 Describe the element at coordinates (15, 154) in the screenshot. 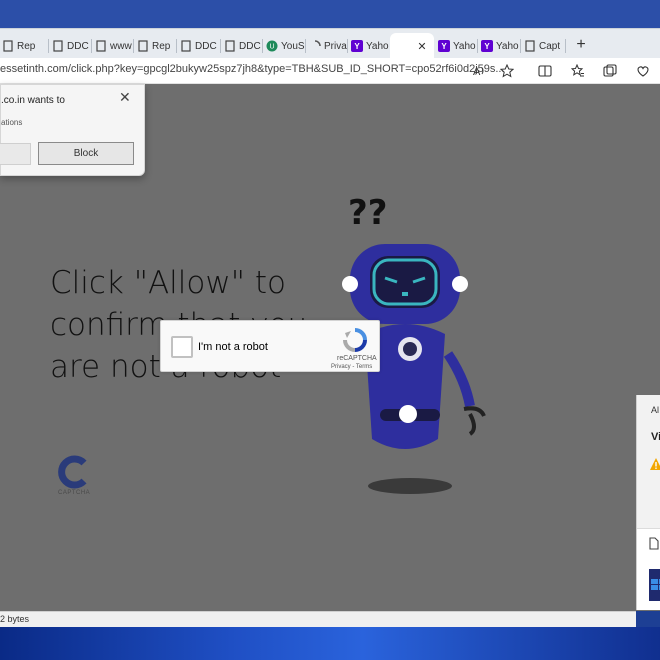

I see `allow-button` at that location.